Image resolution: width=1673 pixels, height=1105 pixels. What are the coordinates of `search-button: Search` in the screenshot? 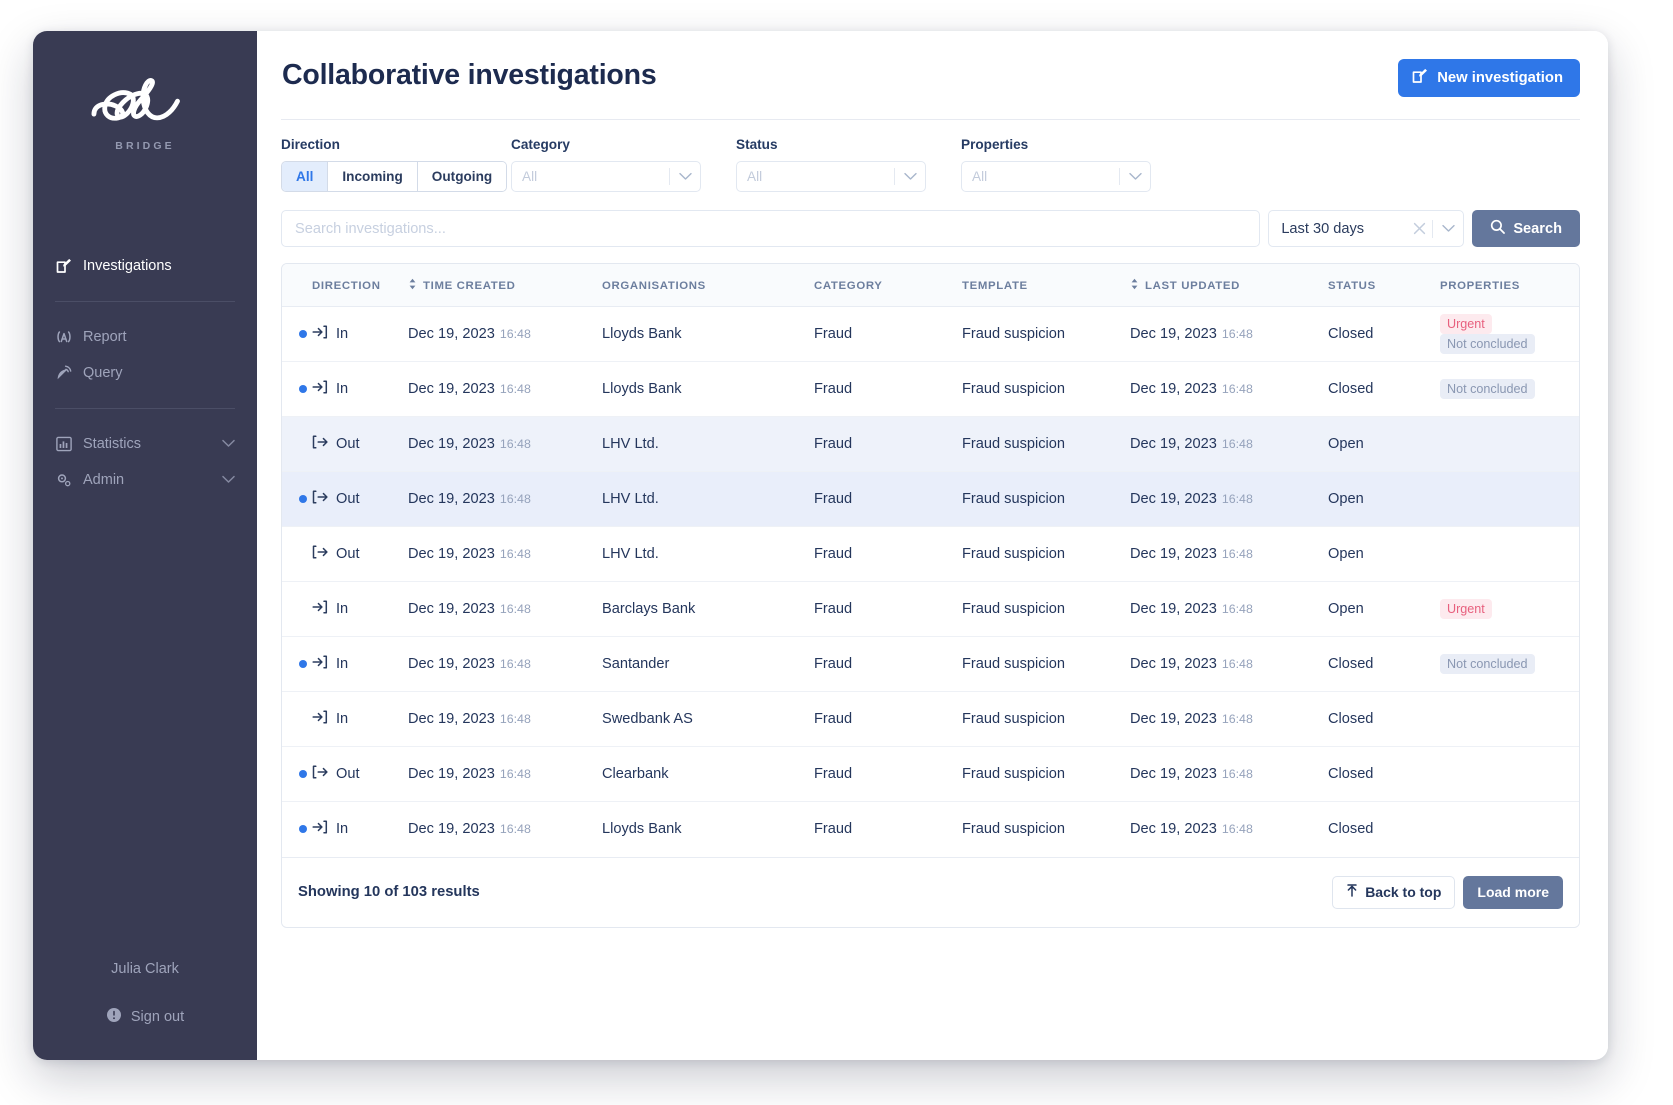 It's located at (1526, 228).